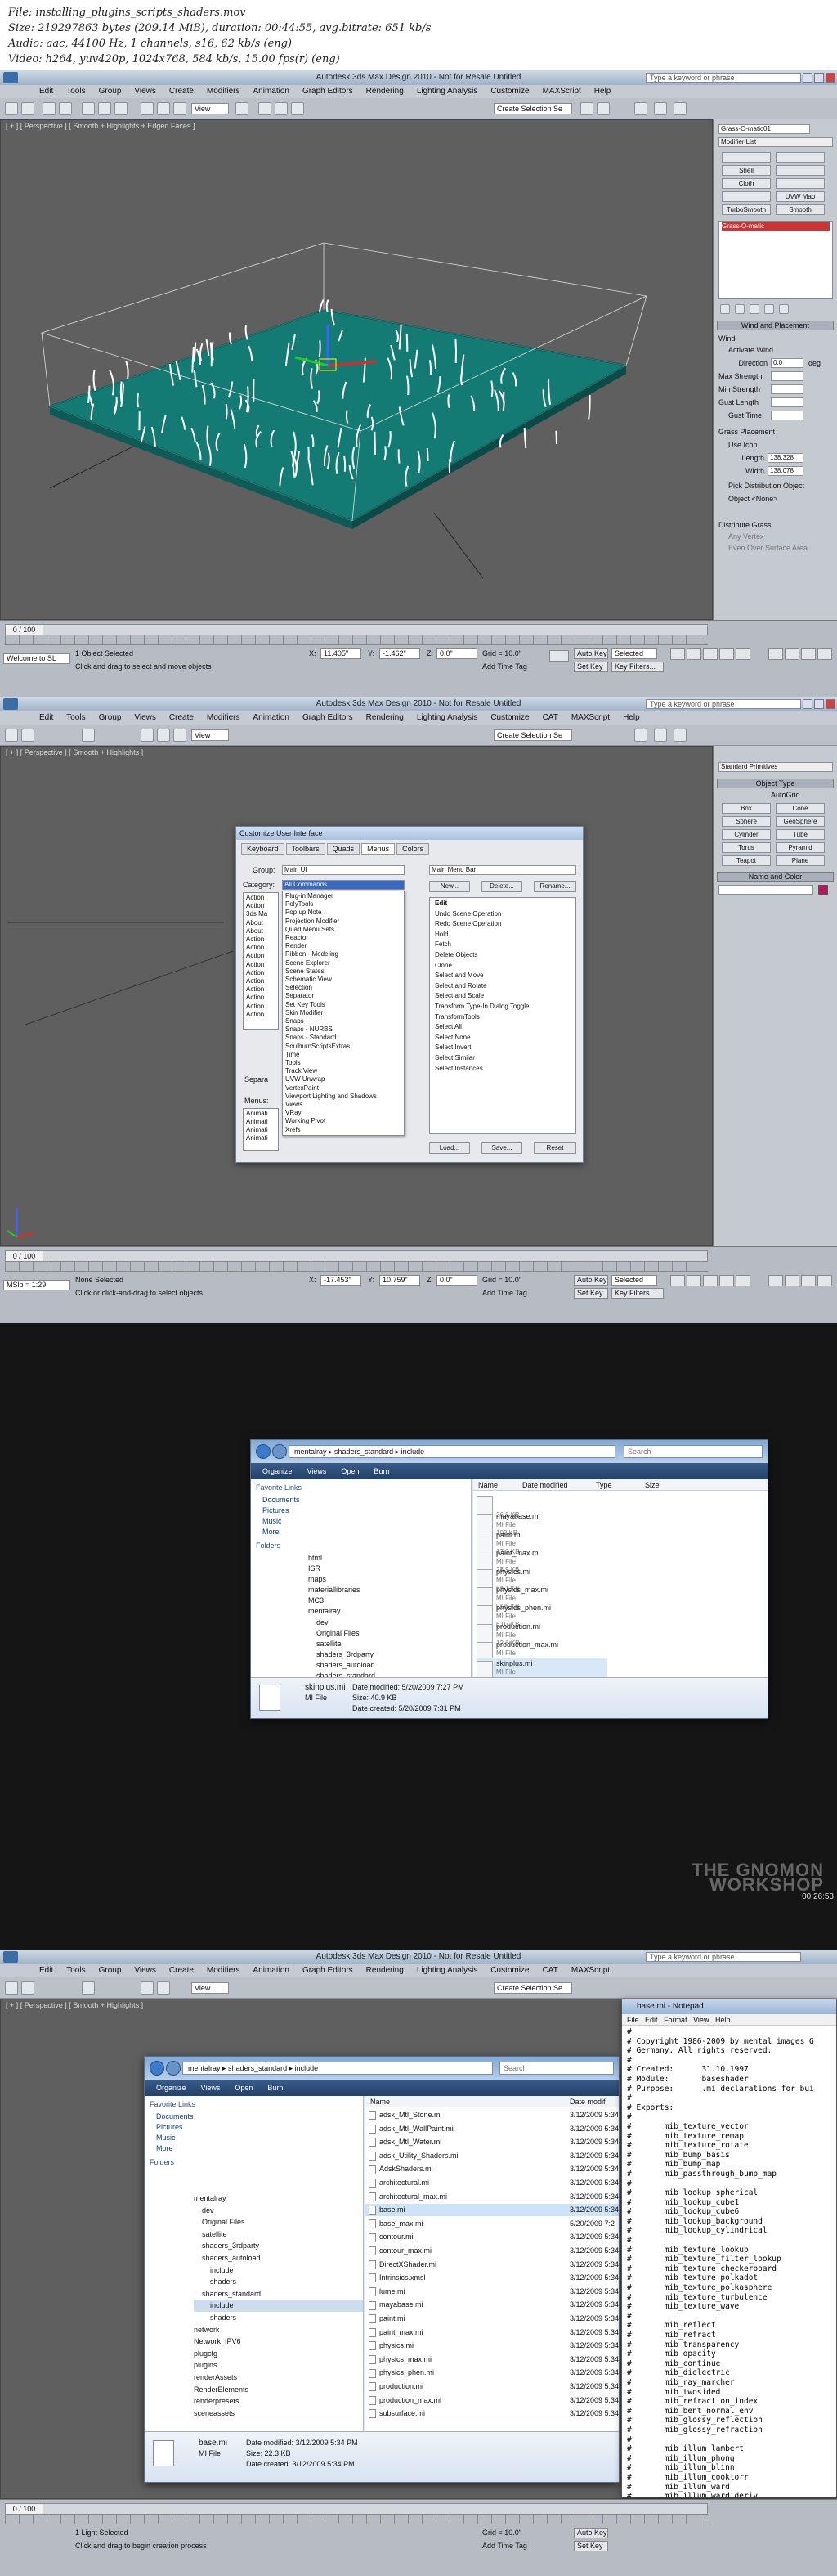 This screenshot has width=837, height=2576. Describe the element at coordinates (800, 809) in the screenshot. I see `cone-button: Cone` at that location.